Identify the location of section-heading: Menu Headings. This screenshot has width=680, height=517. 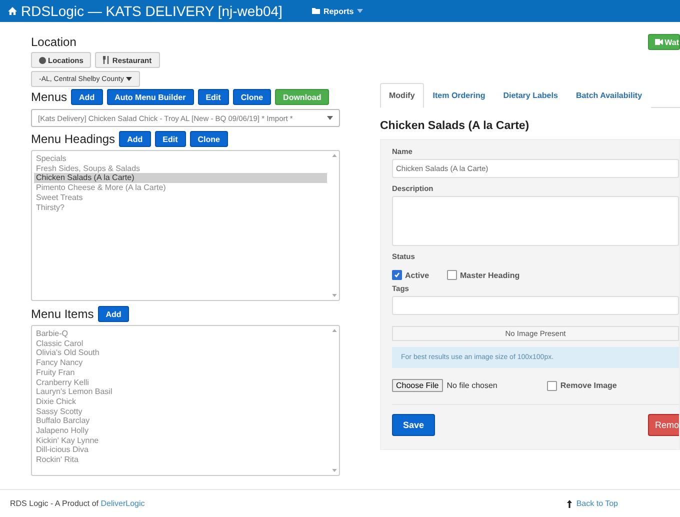
(73, 139).